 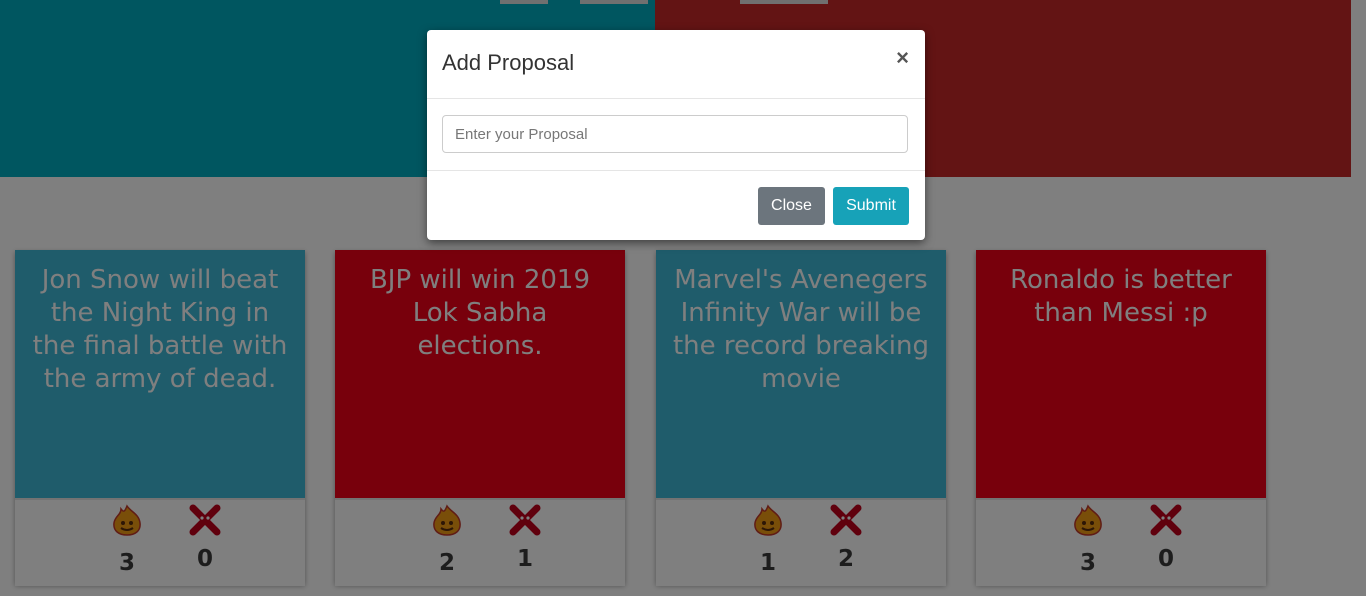 What do you see at coordinates (676, 64) in the screenshot?
I see `modal-header: Add Proposal ×` at bounding box center [676, 64].